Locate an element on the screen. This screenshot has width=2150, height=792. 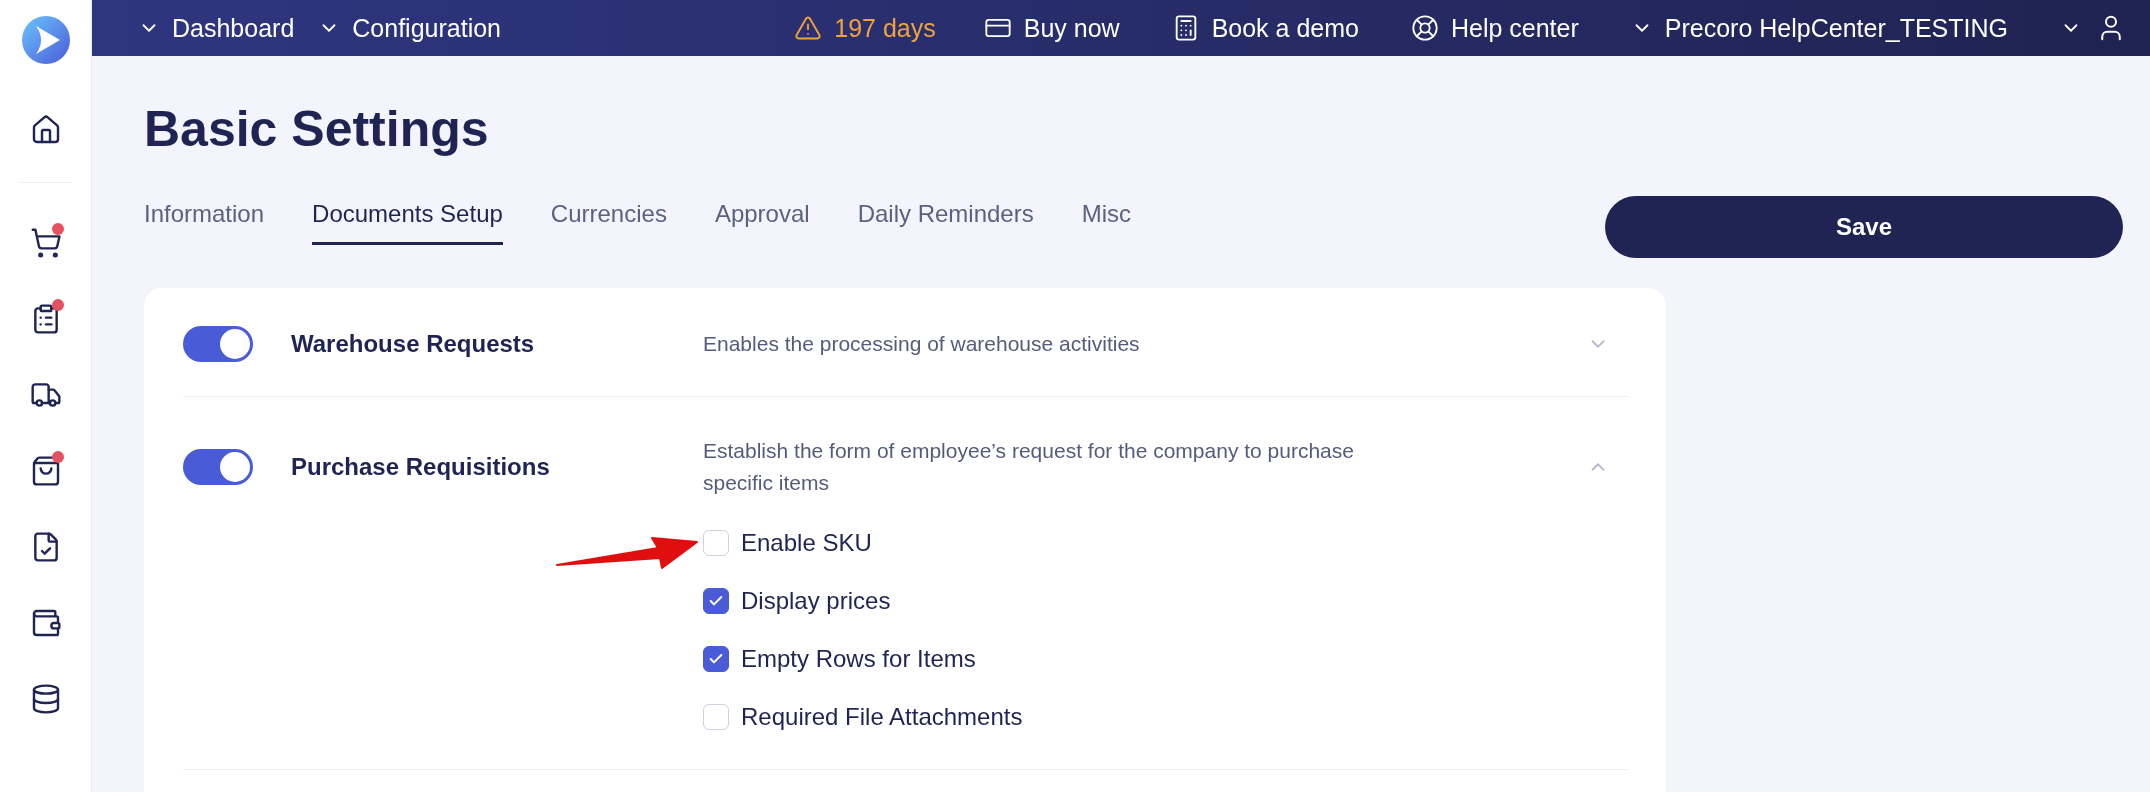
checkbox-label: Enable SKU is located at coordinates (806, 543).